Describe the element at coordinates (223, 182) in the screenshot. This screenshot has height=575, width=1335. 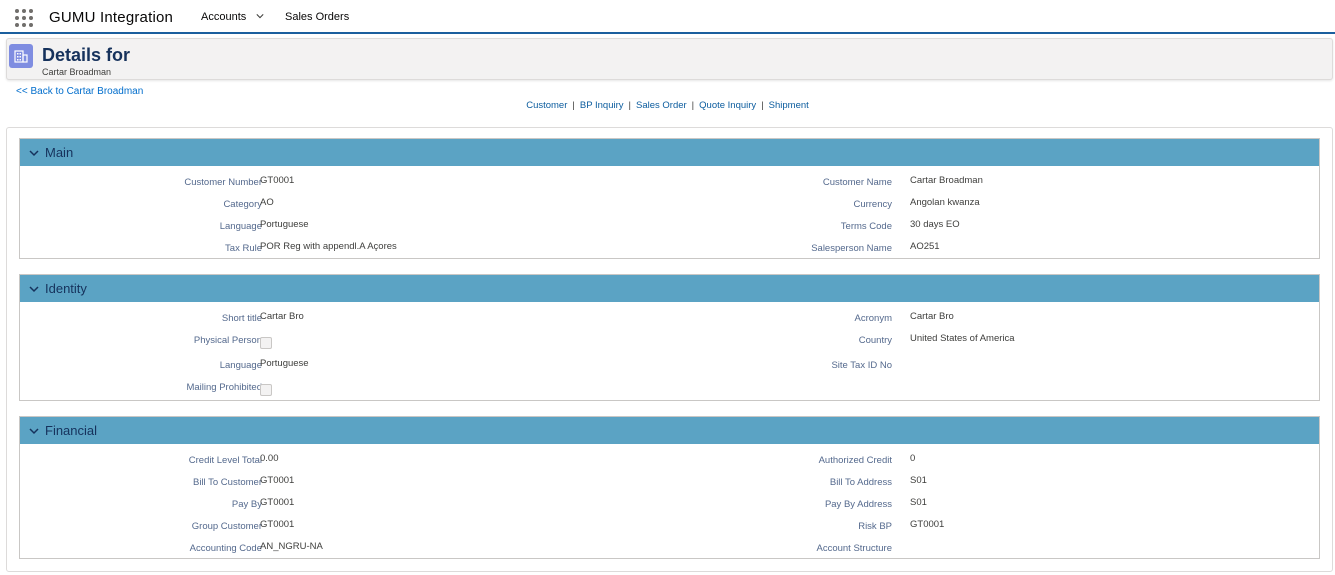
I see `field-label: Customer Number` at that location.